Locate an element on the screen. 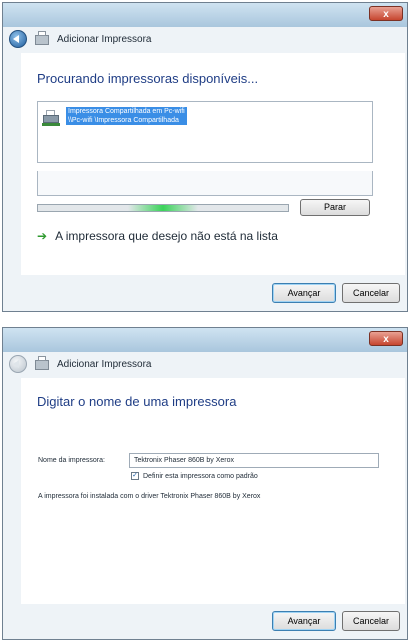 The height and width of the screenshot is (642, 411). printer-name-line: Impressora Compartilhada em Pc-wifi is located at coordinates (126, 111).